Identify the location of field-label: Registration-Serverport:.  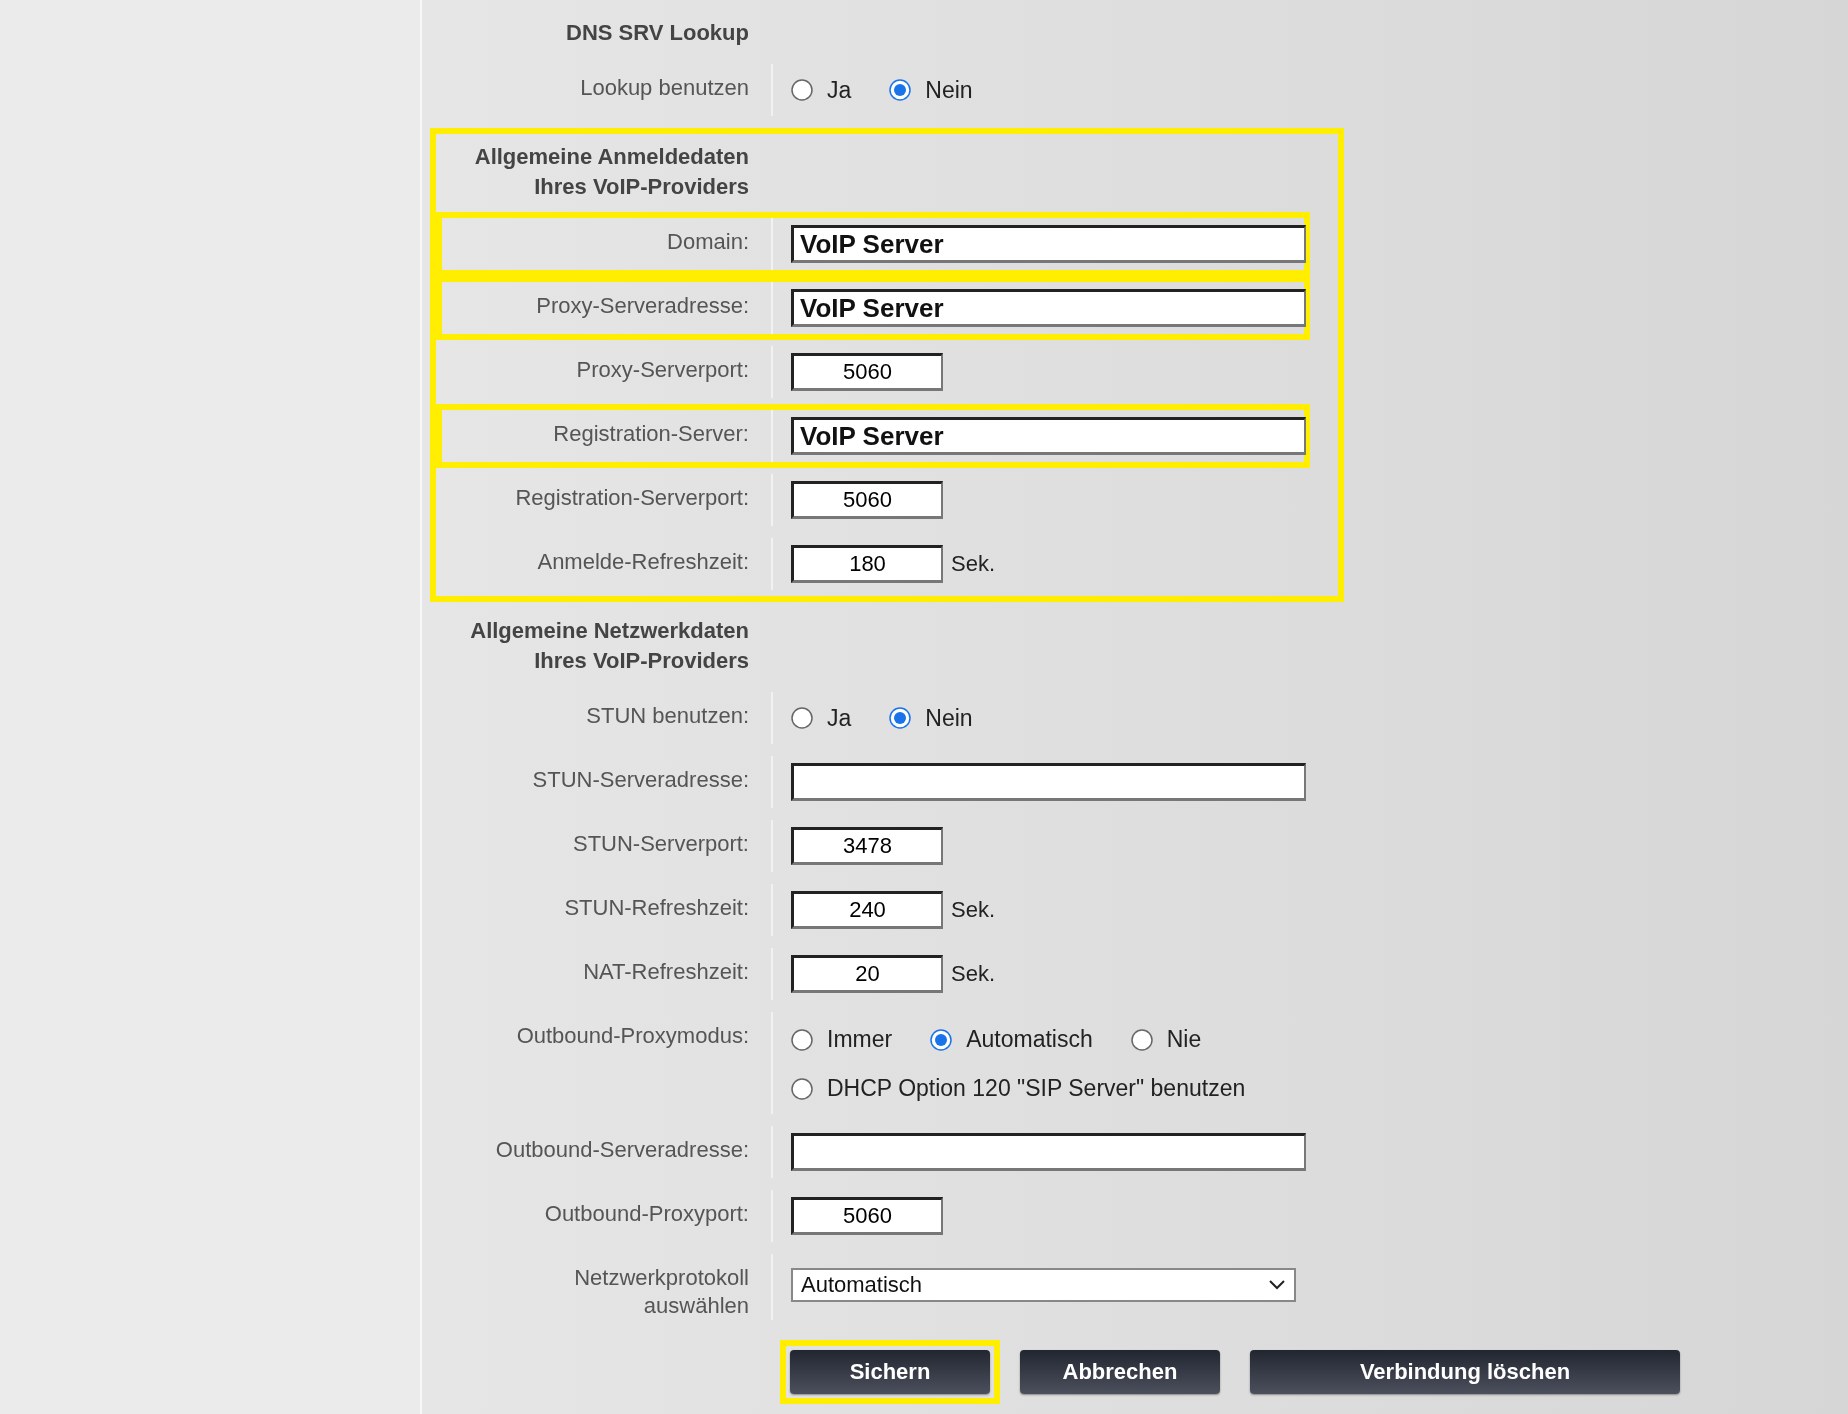
(632, 498).